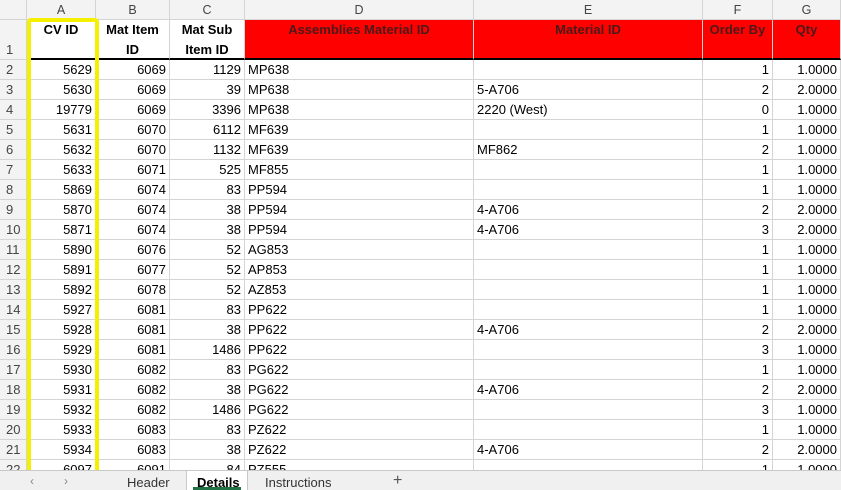 Image resolution: width=841 pixels, height=490 pixels. What do you see at coordinates (133, 290) in the screenshot?
I see `cell-mat-item-id: 6078` at bounding box center [133, 290].